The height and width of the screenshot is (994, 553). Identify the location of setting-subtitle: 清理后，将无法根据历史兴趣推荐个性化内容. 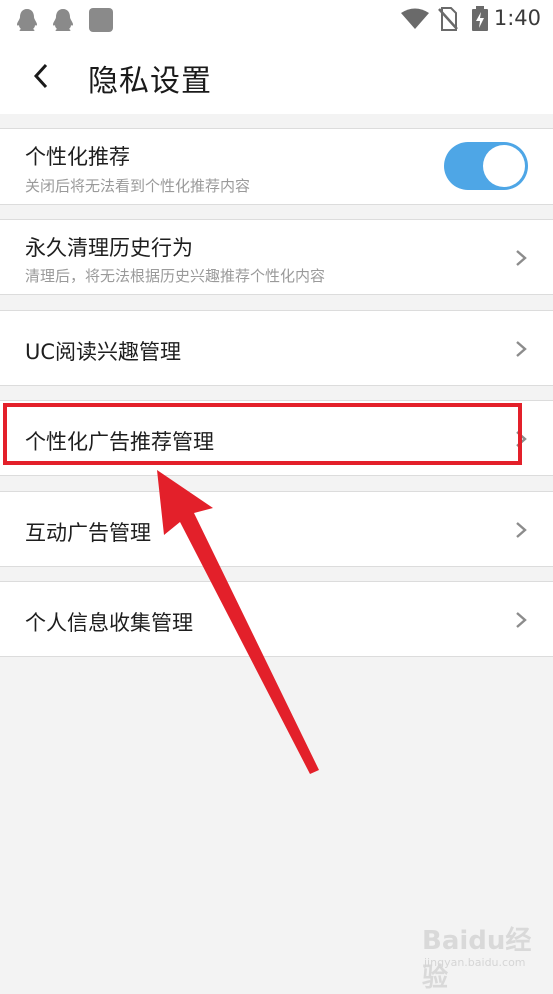
(175, 276).